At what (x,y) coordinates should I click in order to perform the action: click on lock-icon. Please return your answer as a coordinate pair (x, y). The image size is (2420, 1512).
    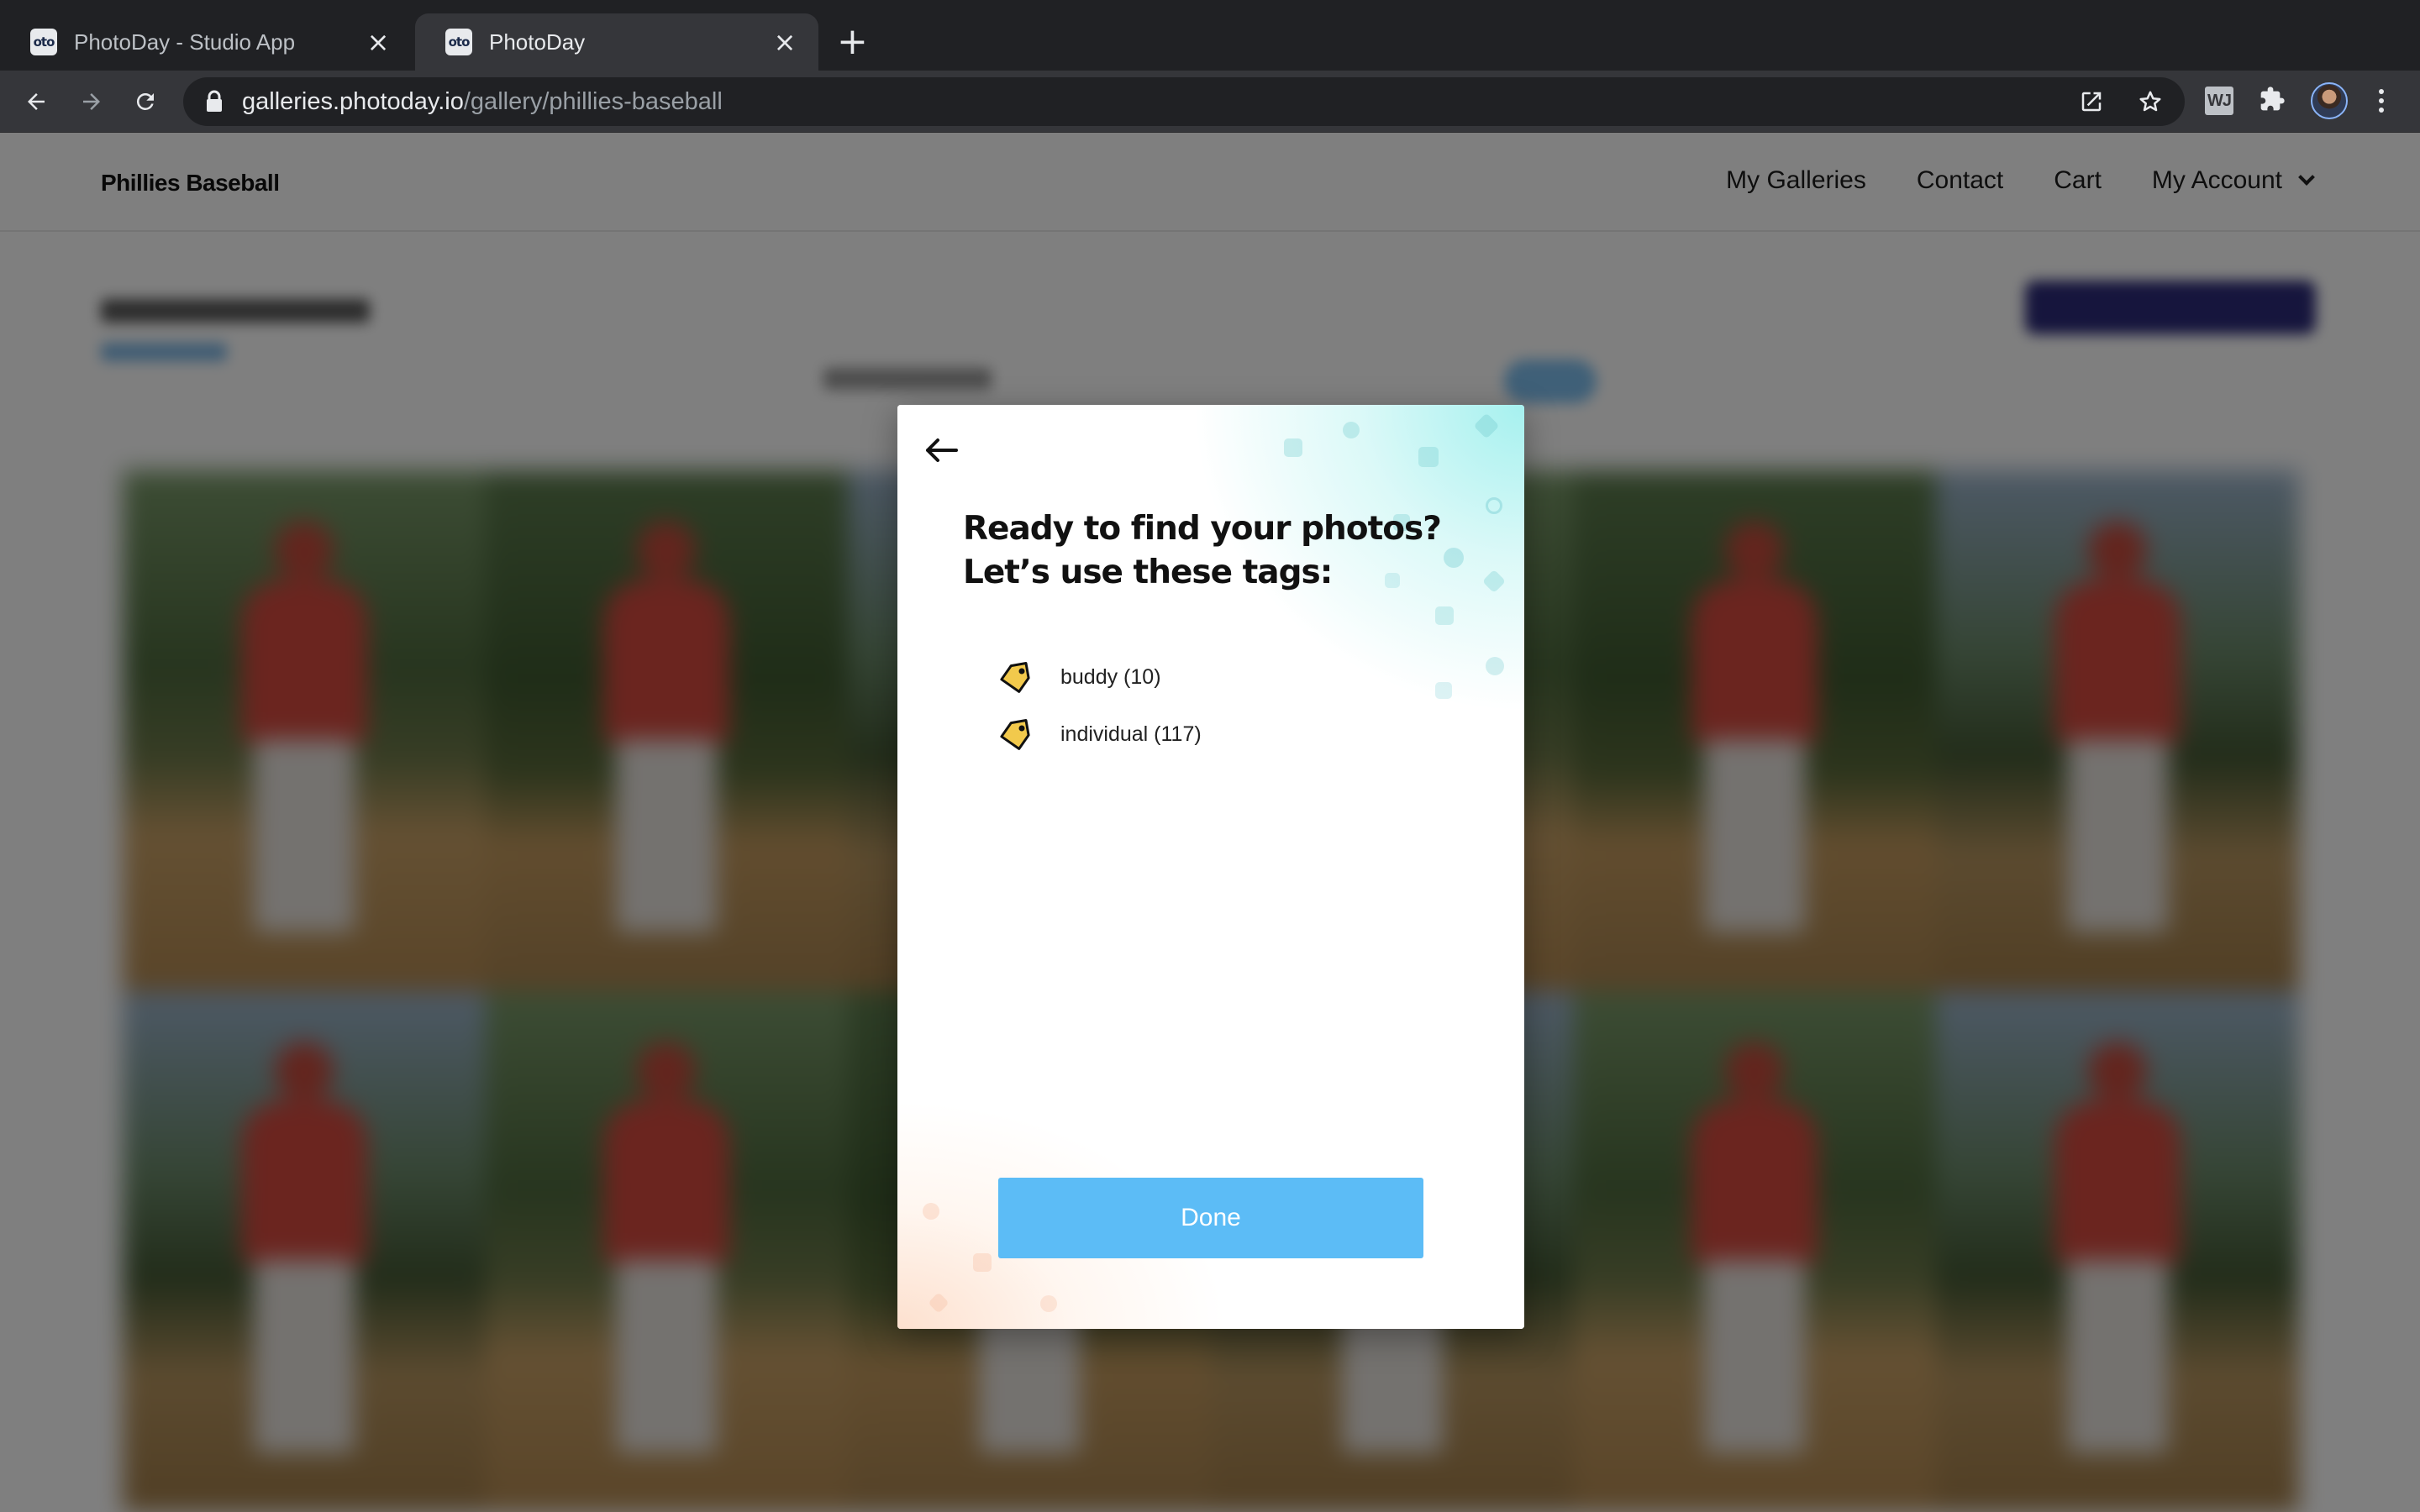
    Looking at the image, I should click on (214, 101).